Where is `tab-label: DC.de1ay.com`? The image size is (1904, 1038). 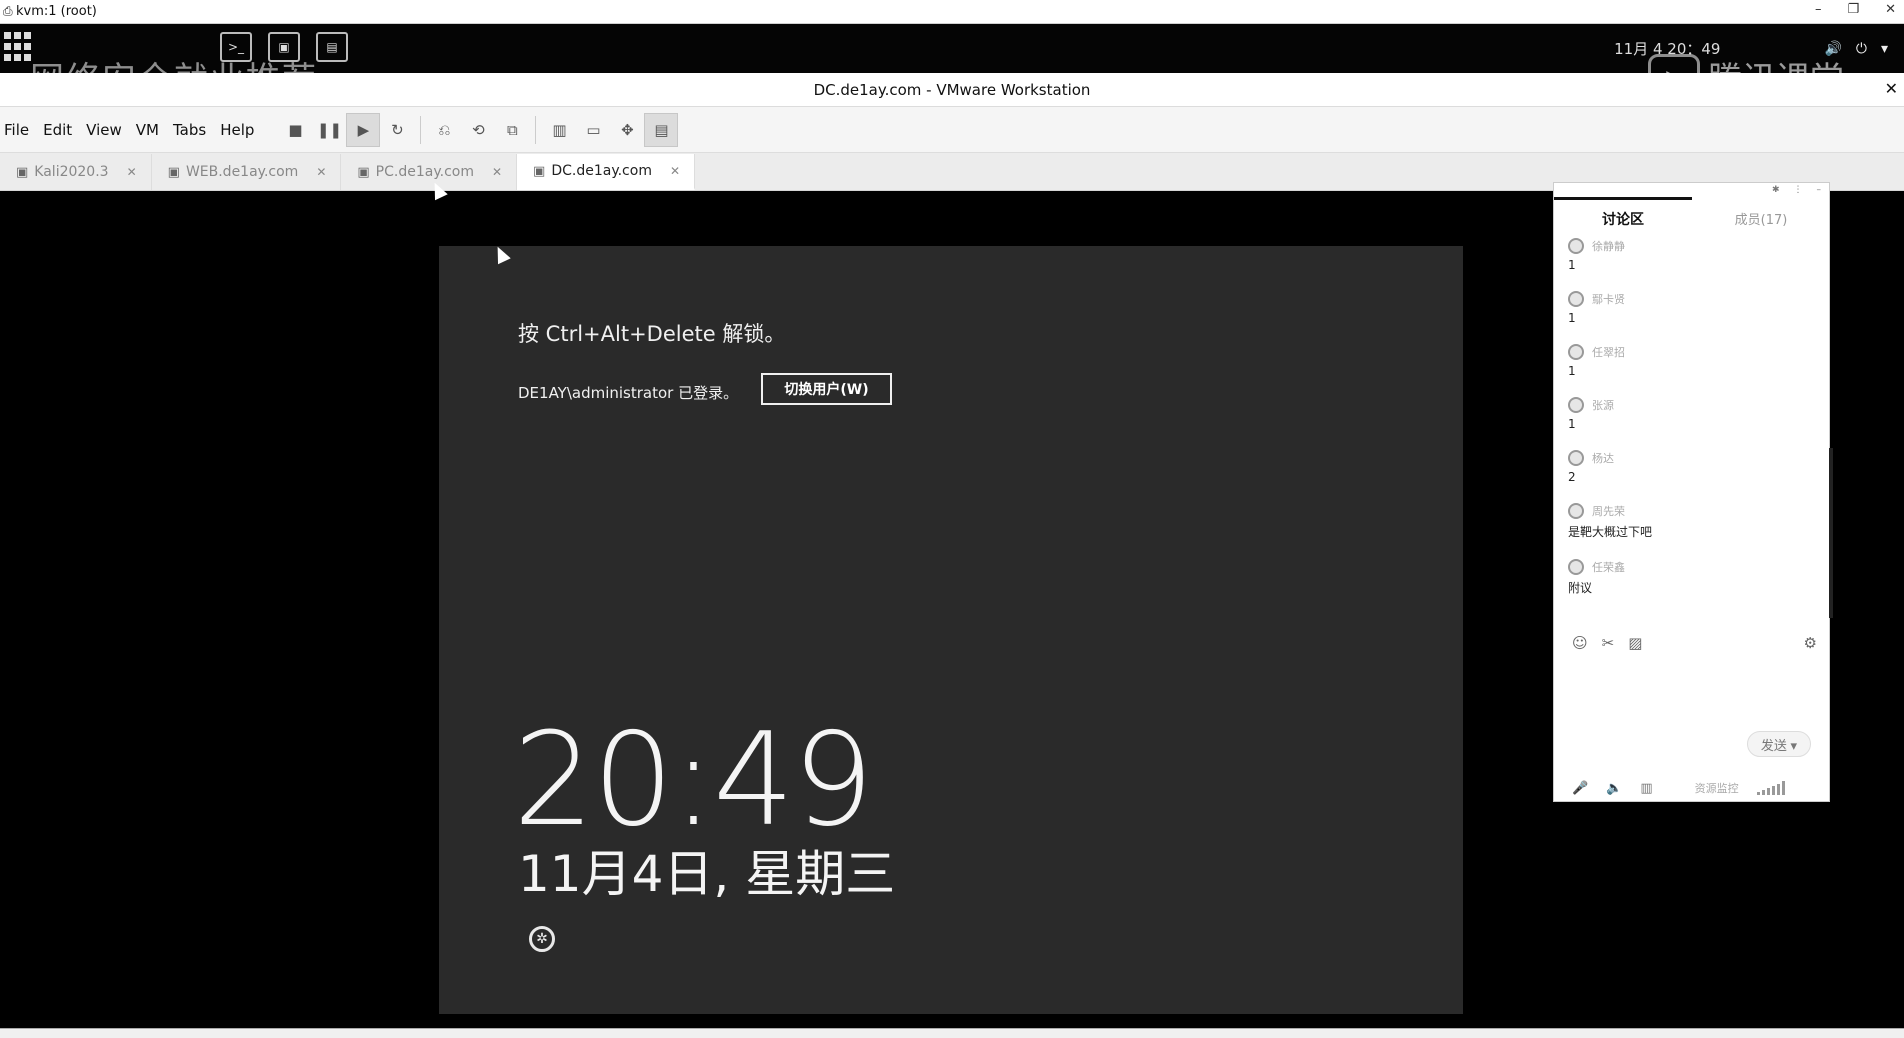 tab-label: DC.de1ay.com is located at coordinates (601, 171).